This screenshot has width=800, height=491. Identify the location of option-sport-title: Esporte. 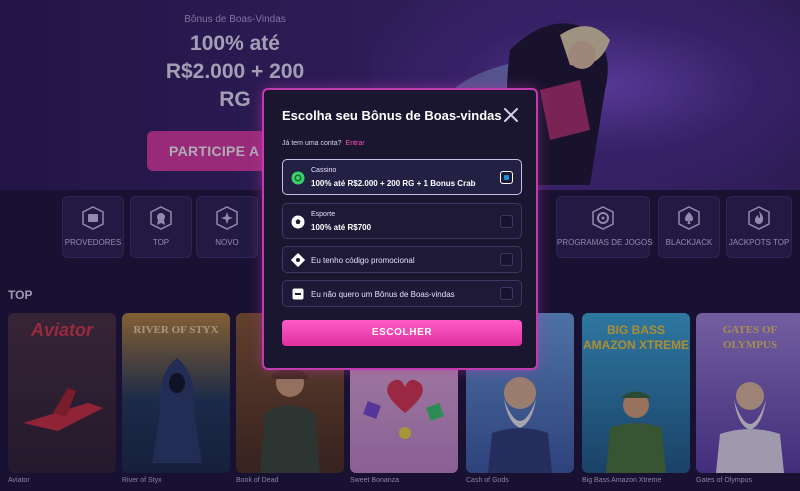
(323, 214).